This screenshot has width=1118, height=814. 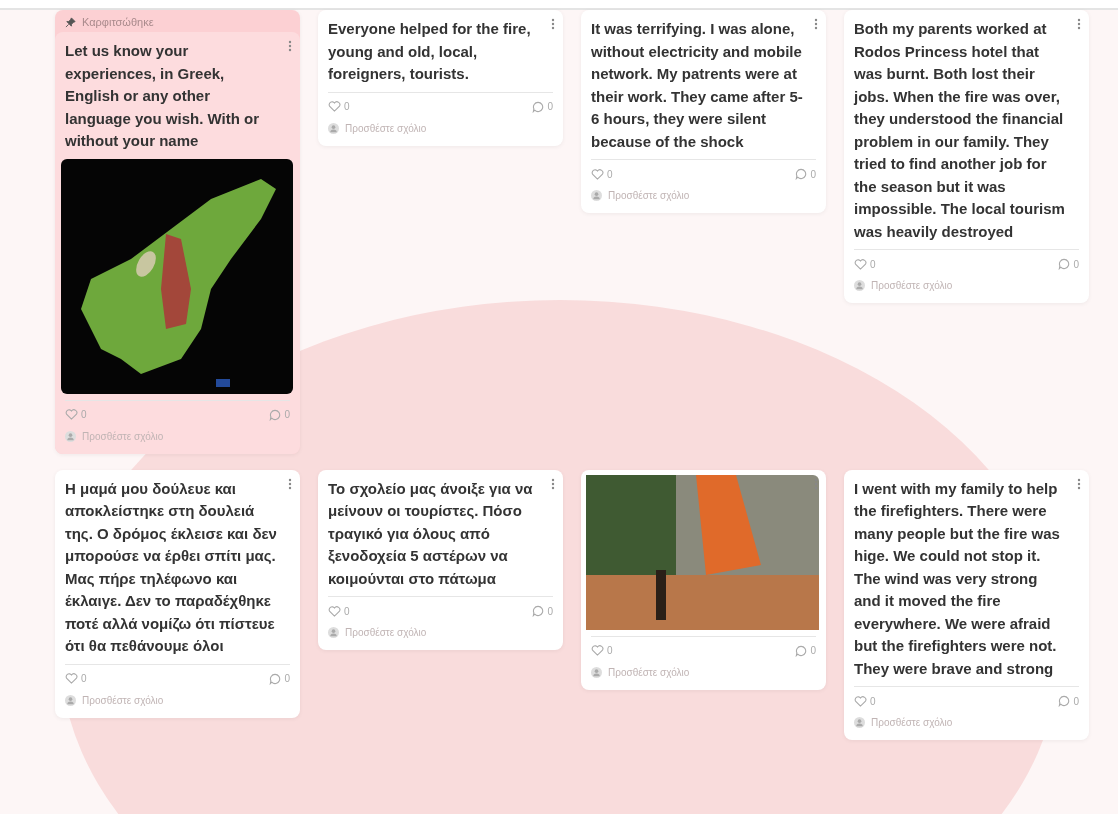 I want to click on post-text: Both my parents worked at Rodos Princess hotel that was burnt. Both lost their jobs. When the fire was over, they understood the financial problem in our family. They tried to find another job for the season but it was impossible. The local tourism was heavily destroyed, so click(x=960, y=130).